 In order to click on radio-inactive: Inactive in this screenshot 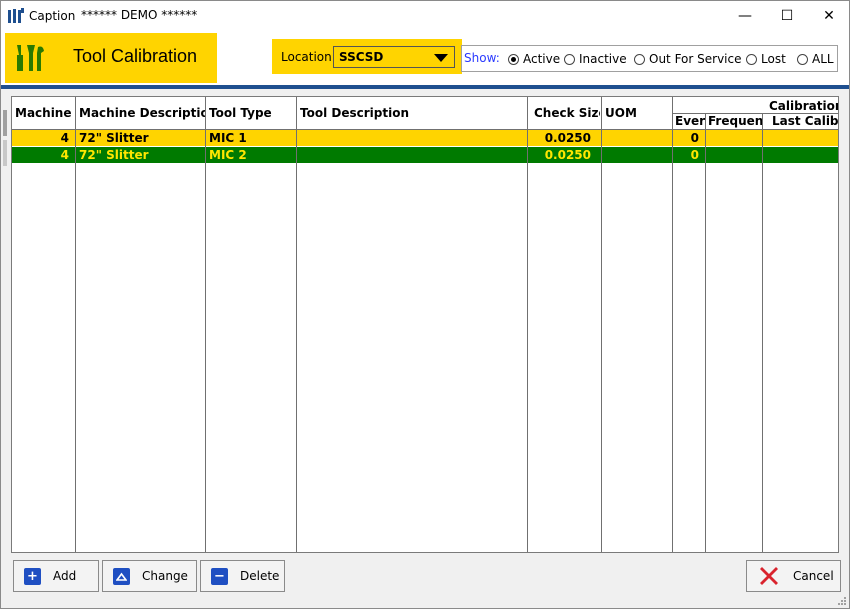, I will do `click(595, 59)`.